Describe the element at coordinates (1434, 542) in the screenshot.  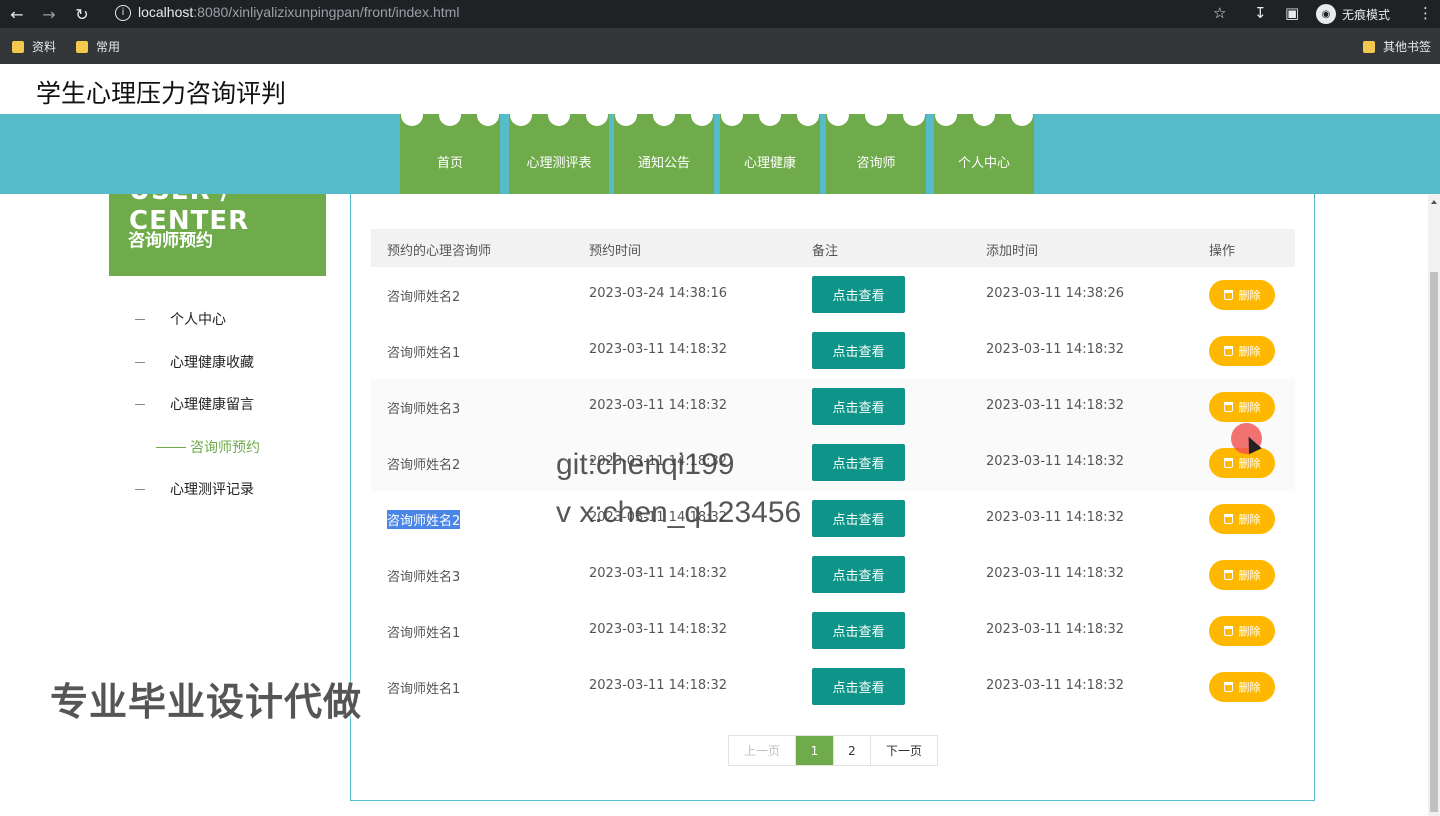
I see `scroll-thumb` at that location.